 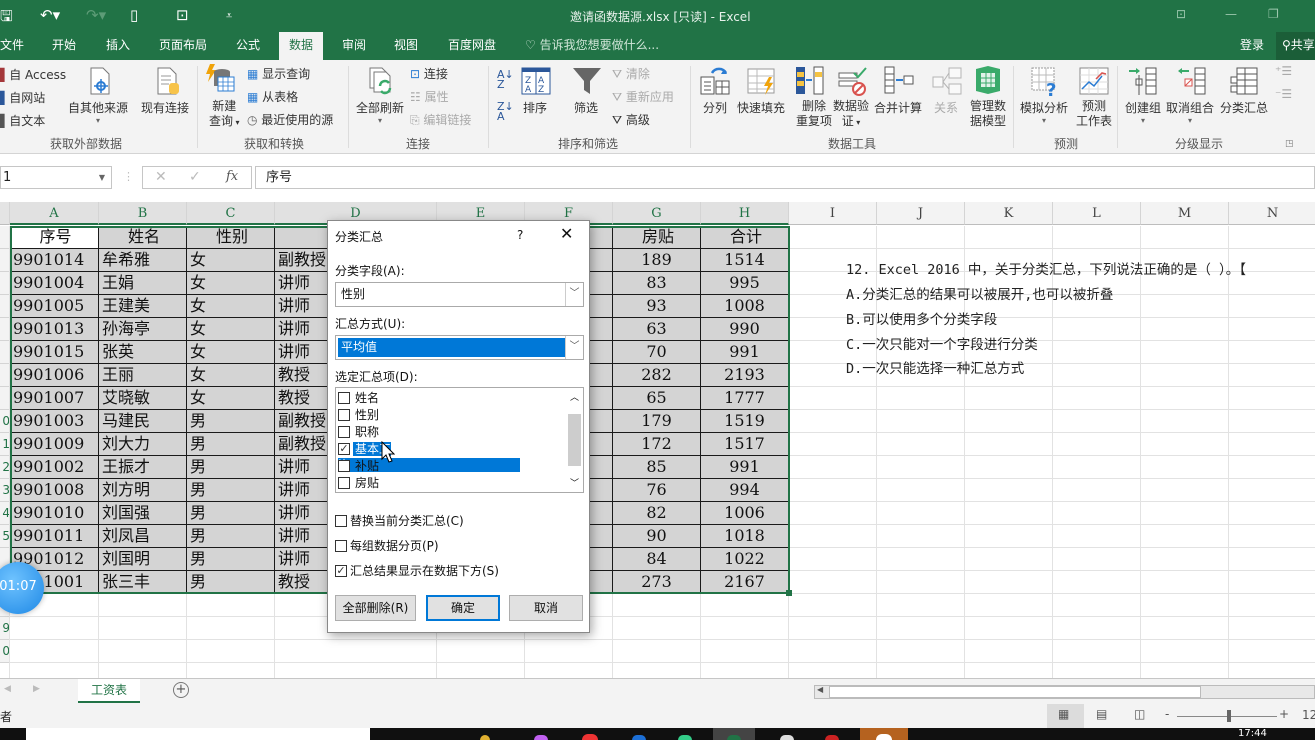 I want to click on filter-button: 筛选, so click(x=586, y=107).